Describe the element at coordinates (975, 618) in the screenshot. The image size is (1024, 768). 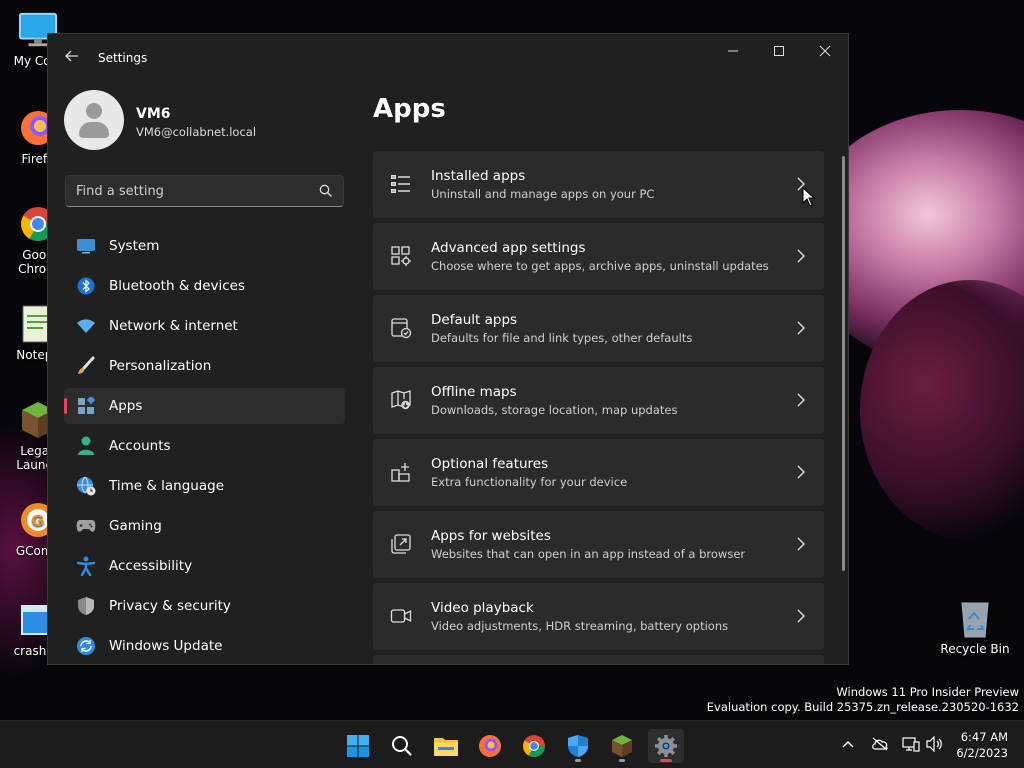
I see `recycle-bin-icon` at that location.